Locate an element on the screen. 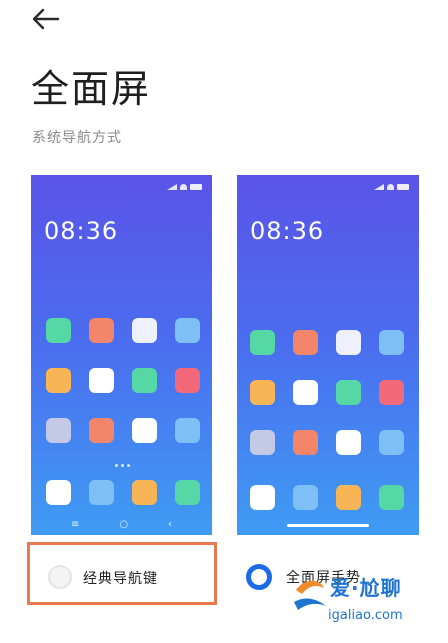 This screenshot has height=643, width=448. navigation-keys: ≡ ○ ‹ is located at coordinates (121, 524).